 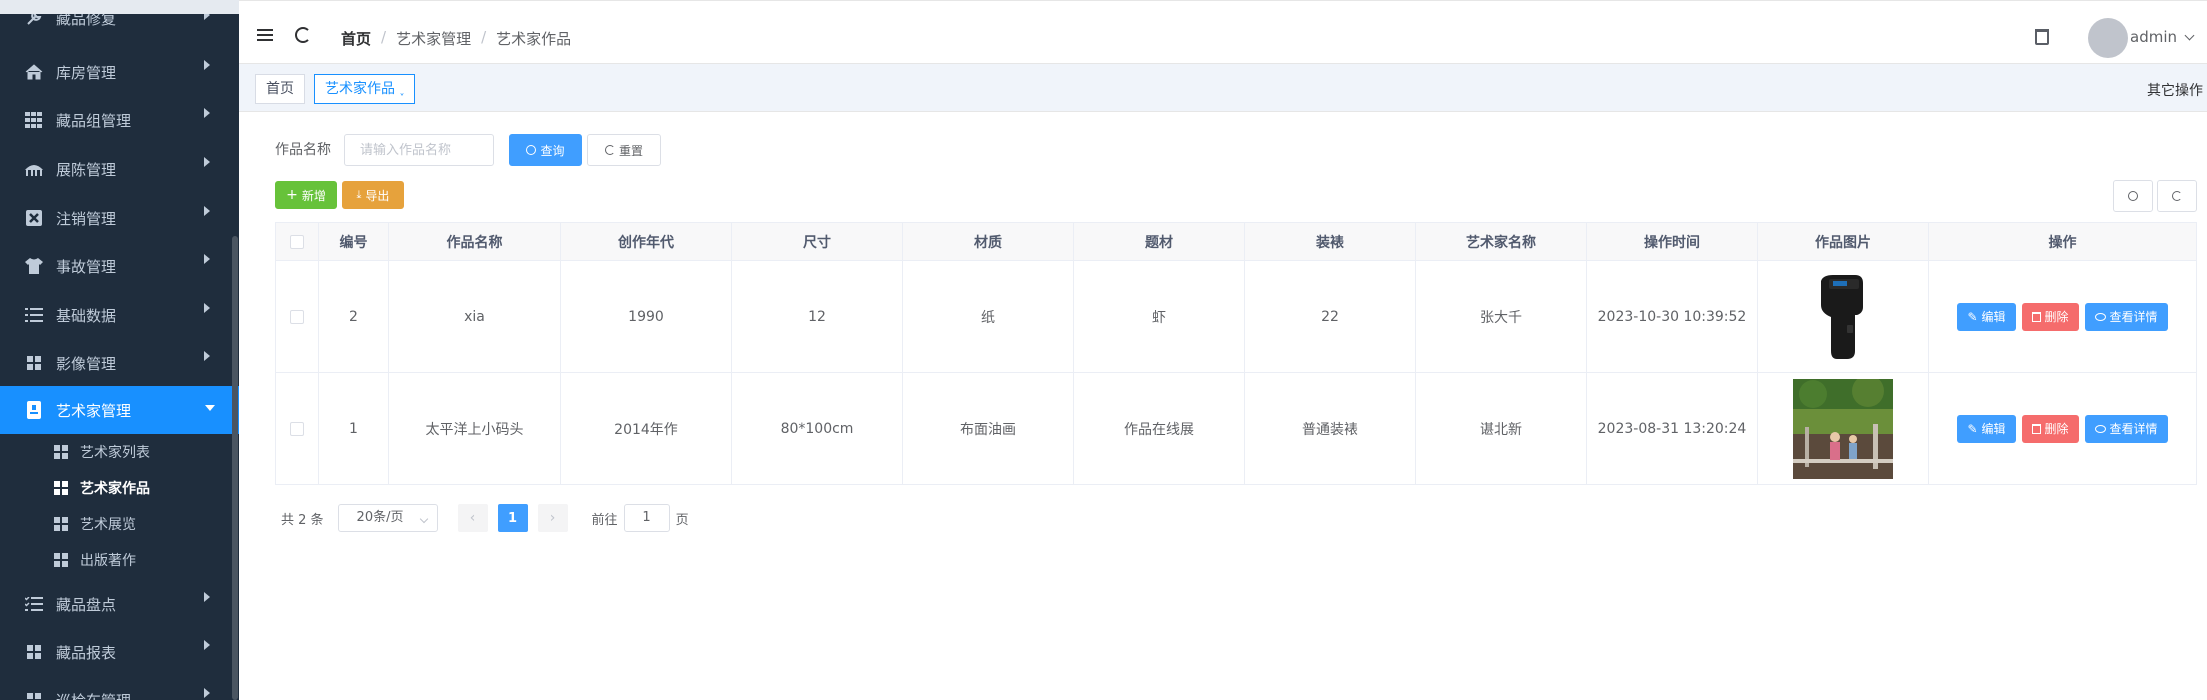 I want to click on breadcrumb-home: 首页, so click(x=356, y=38).